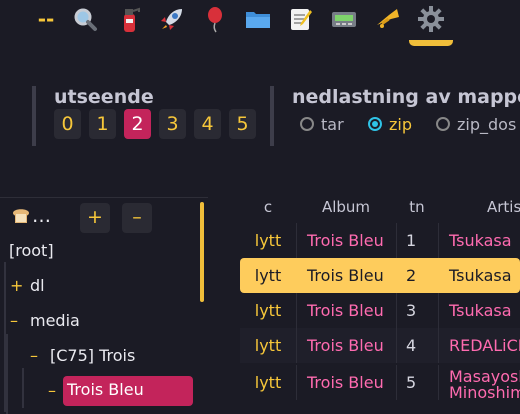 The width and height of the screenshot is (520, 414). I want to click on tree-node-root: [root], so click(27, 251).